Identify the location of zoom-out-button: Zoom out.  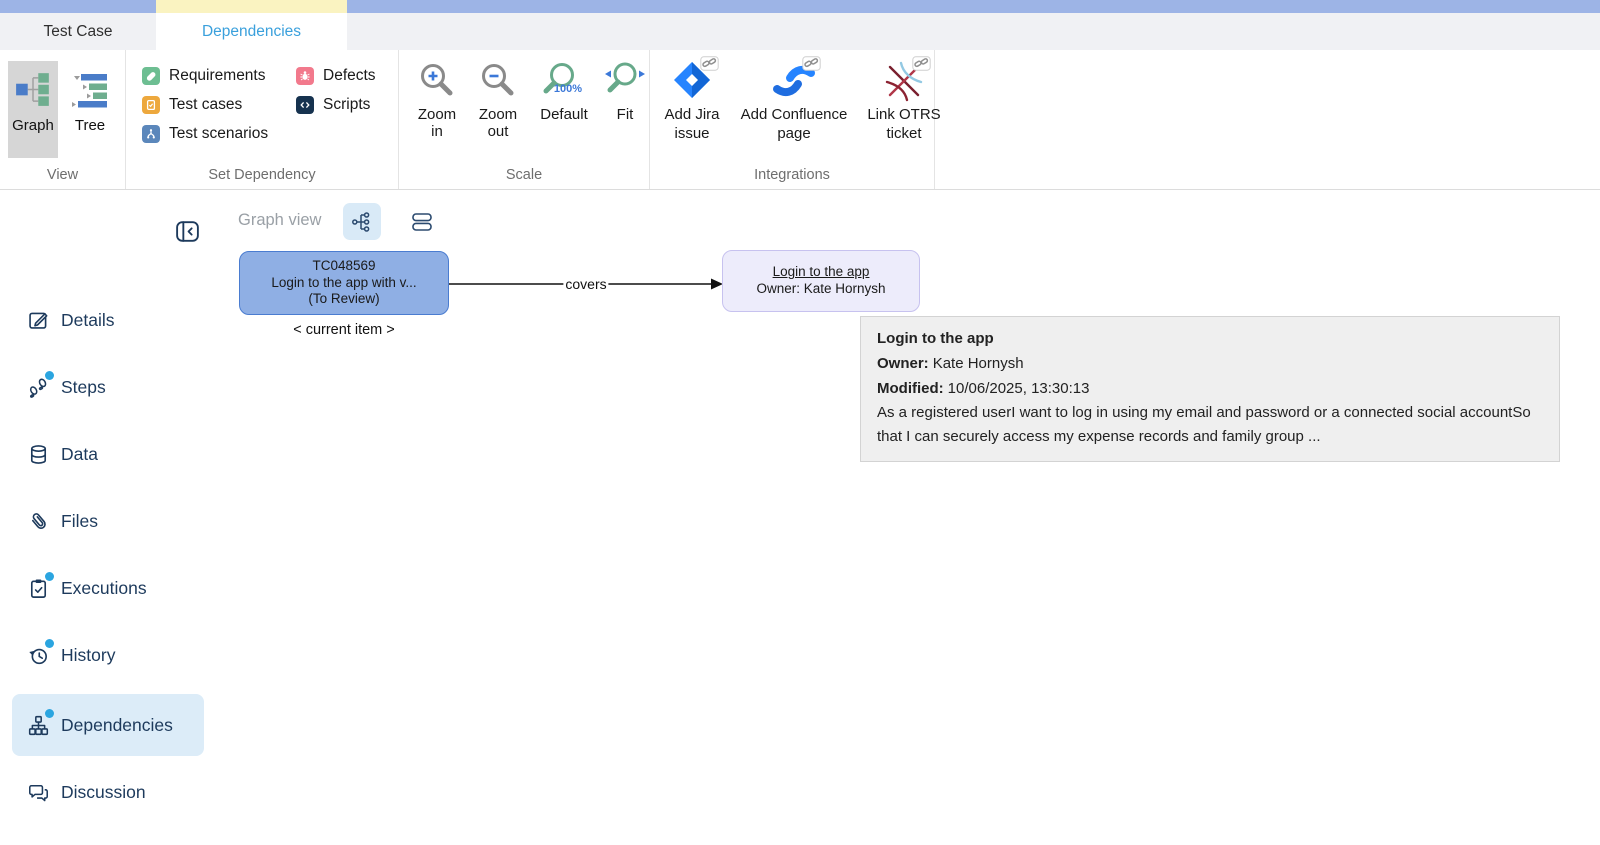
(498, 100).